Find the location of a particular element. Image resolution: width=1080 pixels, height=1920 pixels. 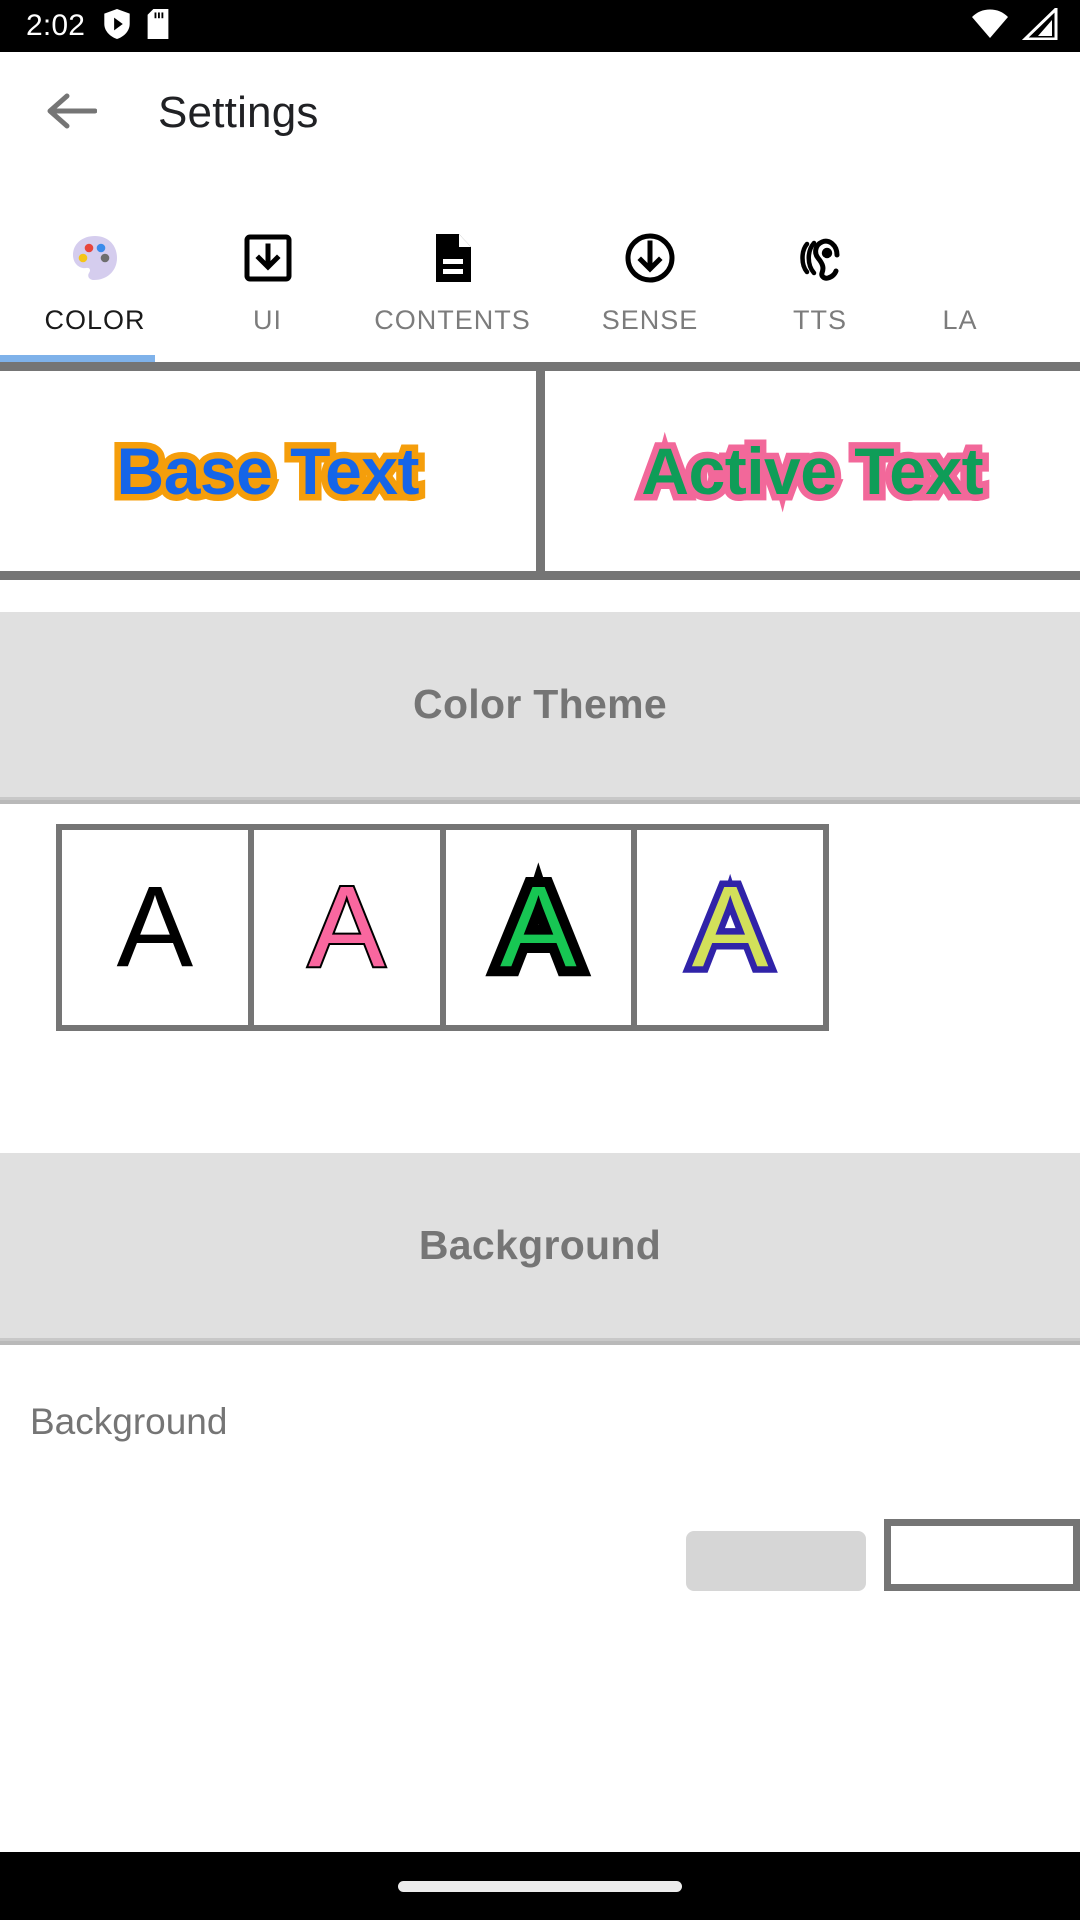

section-title: Background is located at coordinates (540, 1245).